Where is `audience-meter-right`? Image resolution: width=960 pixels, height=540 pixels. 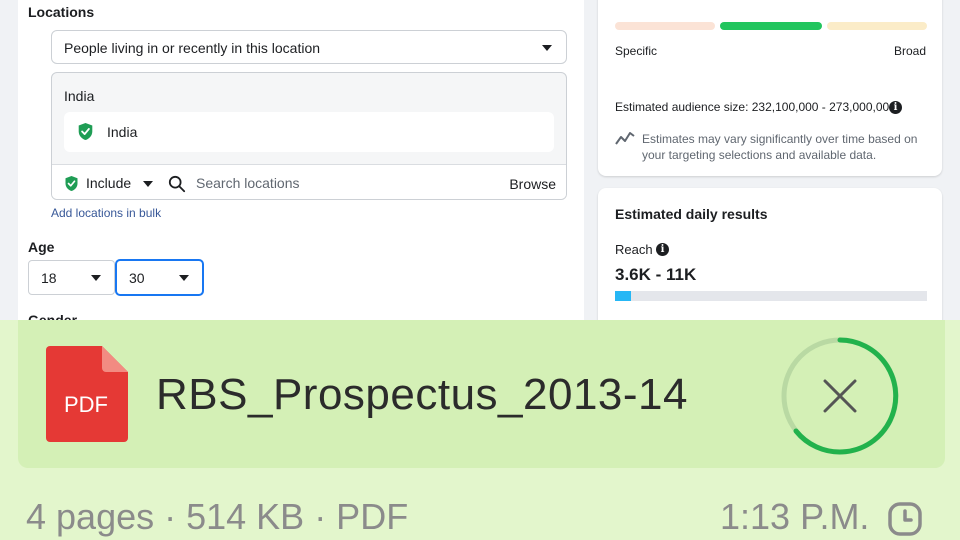 audience-meter-right is located at coordinates (877, 26).